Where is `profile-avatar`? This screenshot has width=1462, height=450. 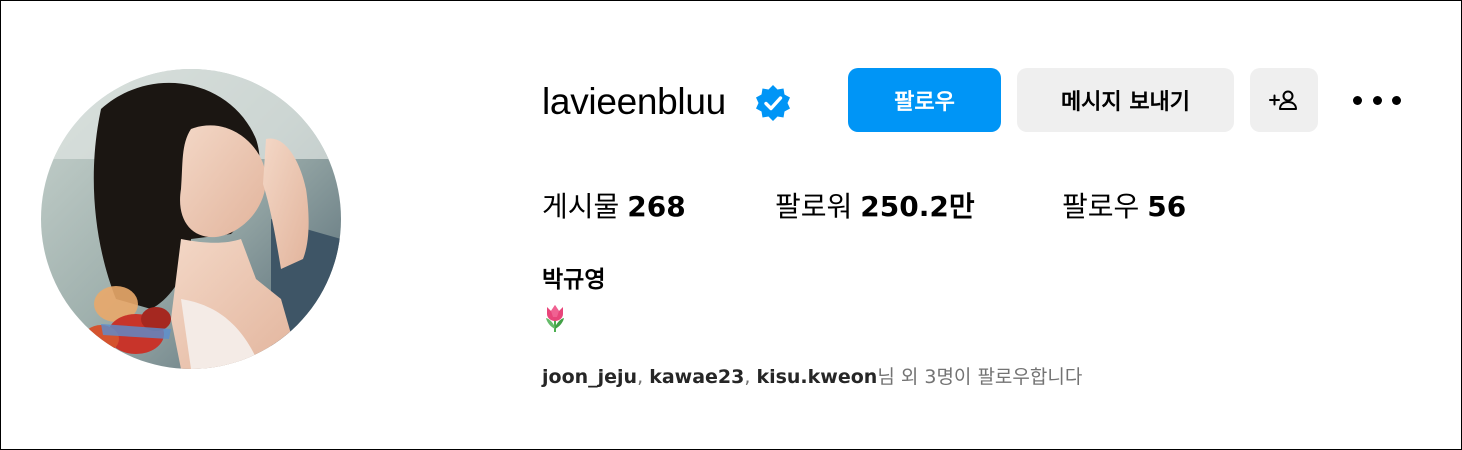 profile-avatar is located at coordinates (191, 219).